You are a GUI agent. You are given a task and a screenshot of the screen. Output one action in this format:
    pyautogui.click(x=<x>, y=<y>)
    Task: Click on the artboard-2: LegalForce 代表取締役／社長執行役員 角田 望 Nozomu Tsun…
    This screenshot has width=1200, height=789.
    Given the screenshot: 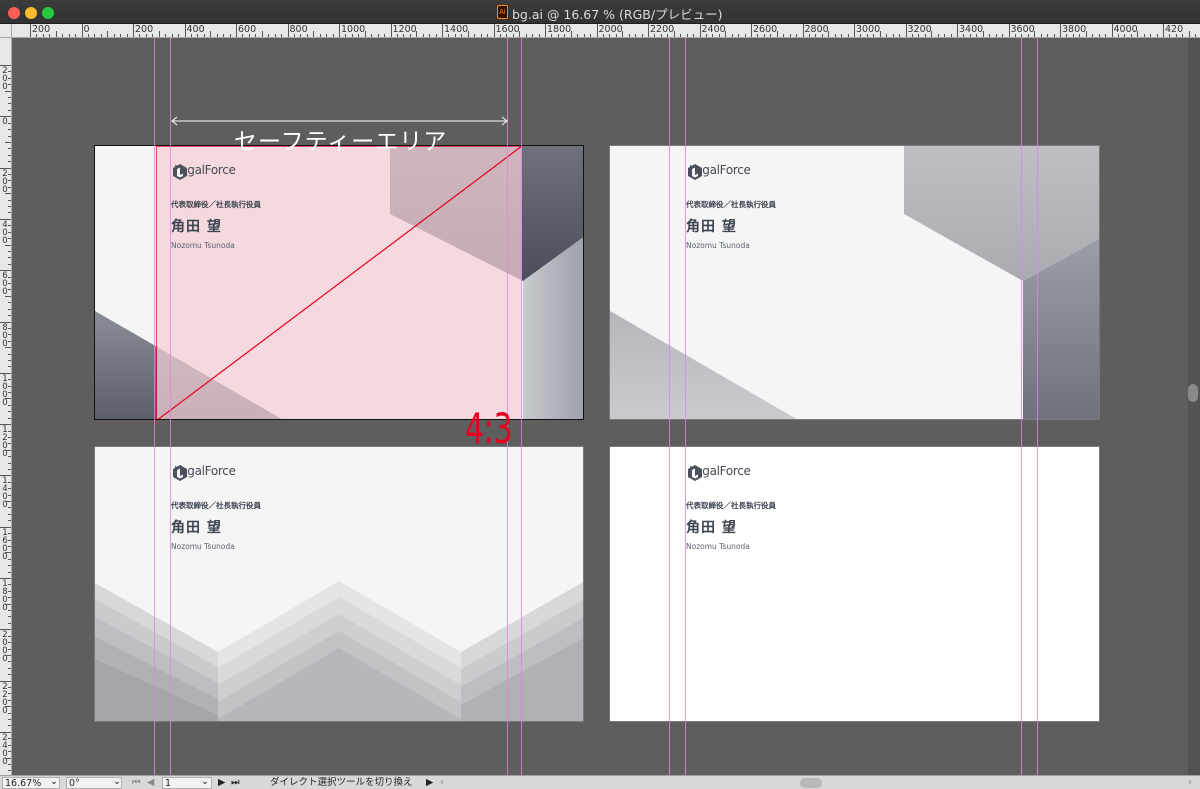 What is the action you would take?
    pyautogui.click(x=854, y=282)
    